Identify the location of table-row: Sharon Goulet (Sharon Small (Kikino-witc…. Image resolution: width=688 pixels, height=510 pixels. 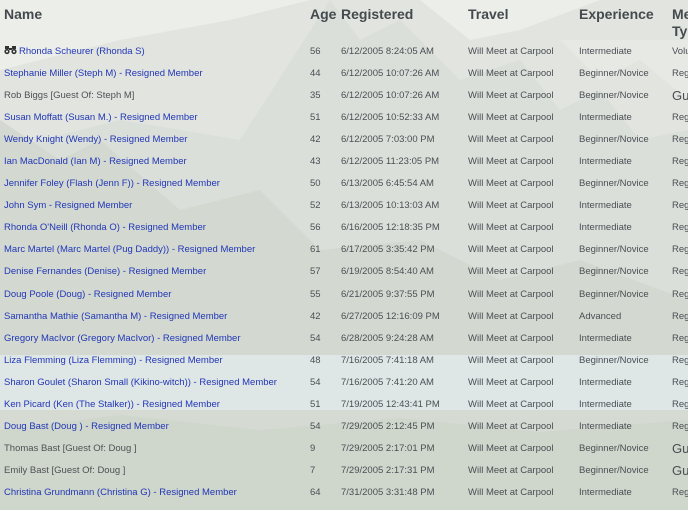
(344, 382).